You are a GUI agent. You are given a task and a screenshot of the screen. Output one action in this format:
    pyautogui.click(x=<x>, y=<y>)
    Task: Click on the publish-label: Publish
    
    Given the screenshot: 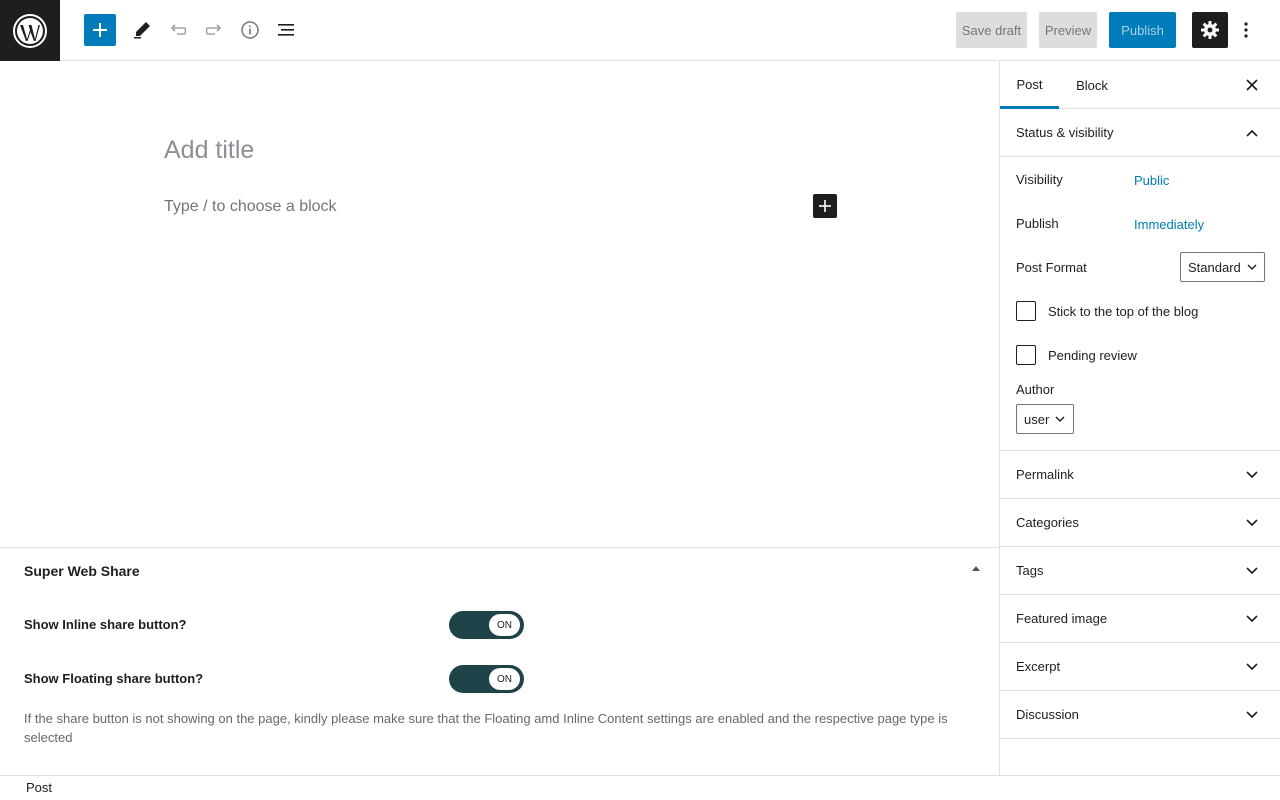 What is the action you would take?
    pyautogui.click(x=1037, y=223)
    